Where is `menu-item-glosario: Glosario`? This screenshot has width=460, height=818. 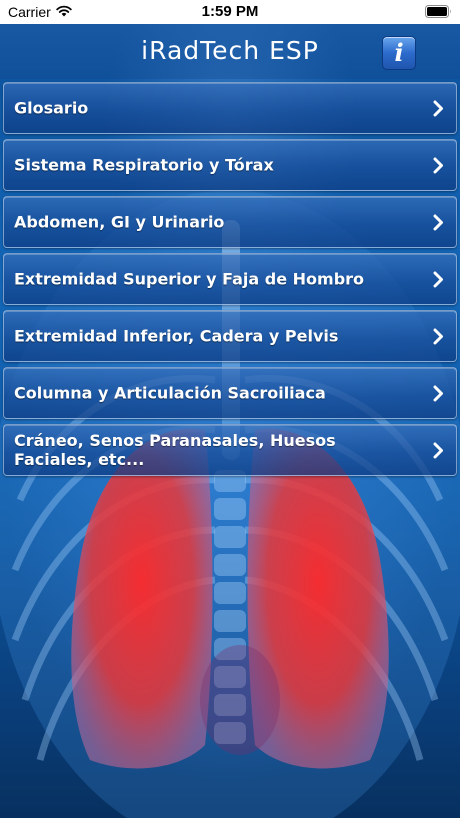
menu-item-glosario: Glosario is located at coordinates (230, 108).